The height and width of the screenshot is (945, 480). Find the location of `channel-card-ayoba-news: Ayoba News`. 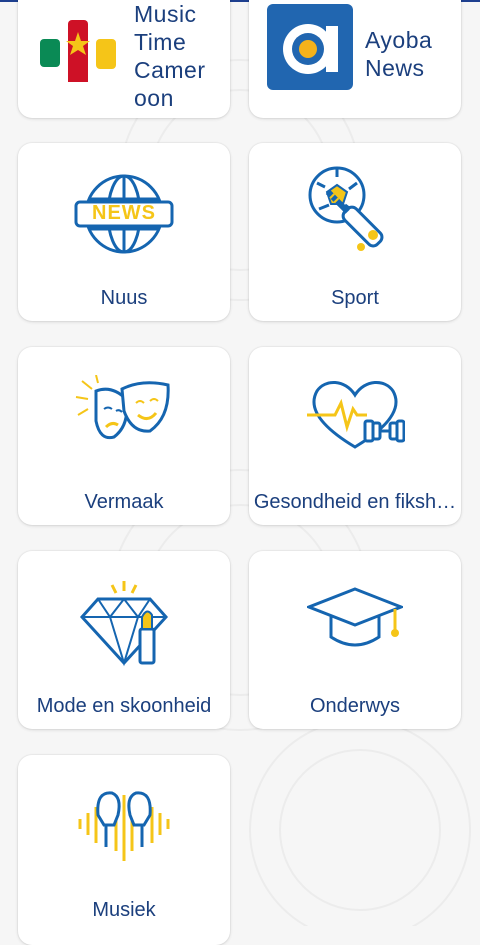

channel-card-ayoba-news: Ayoba News is located at coordinates (355, 59).